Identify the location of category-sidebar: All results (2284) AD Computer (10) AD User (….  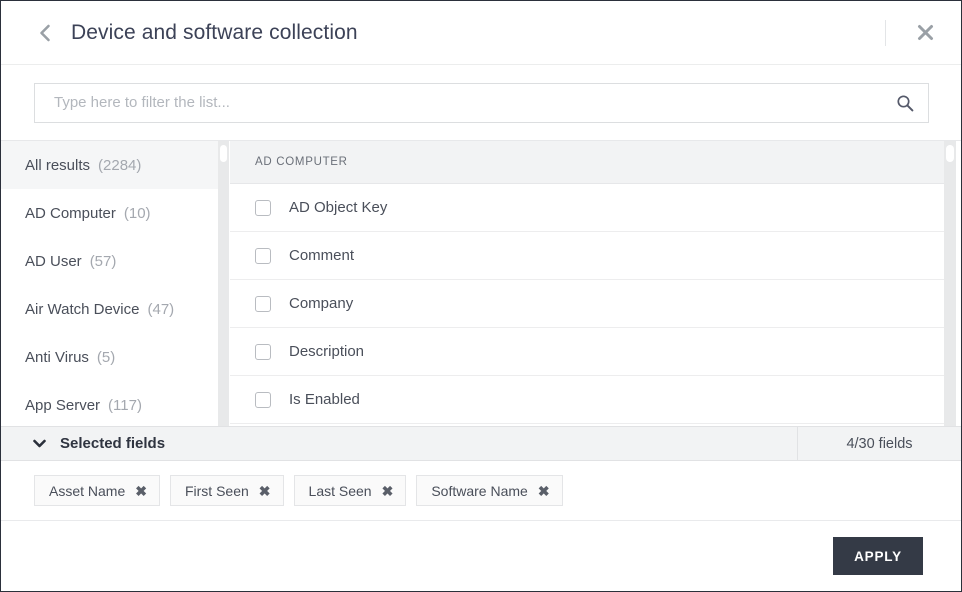
(115, 283).